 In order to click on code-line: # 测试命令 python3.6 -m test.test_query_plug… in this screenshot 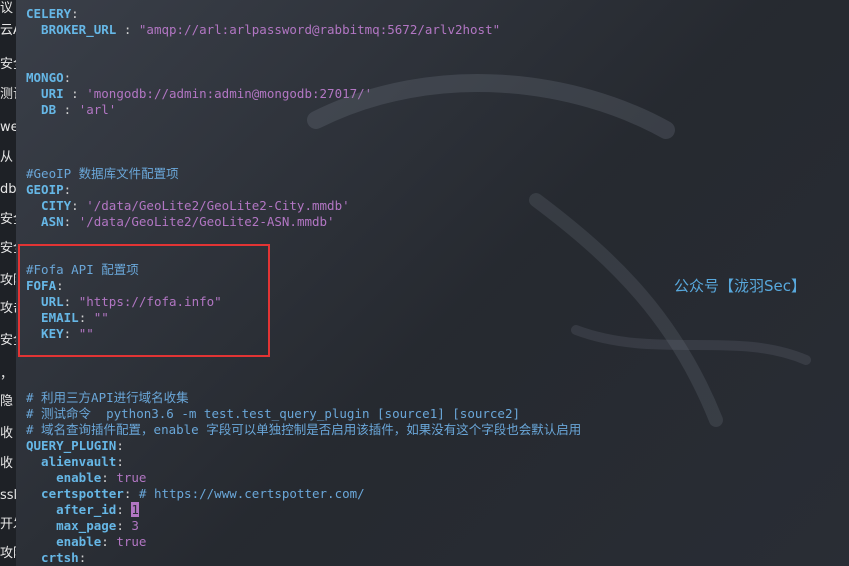, I will do `click(303, 414)`.